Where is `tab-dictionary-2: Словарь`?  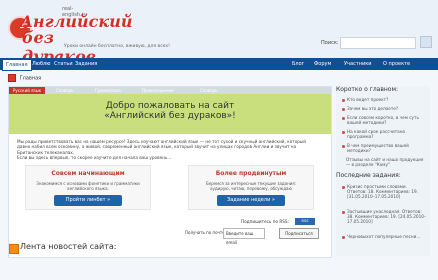 tab-dictionary-2: Словарь is located at coordinates (209, 90).